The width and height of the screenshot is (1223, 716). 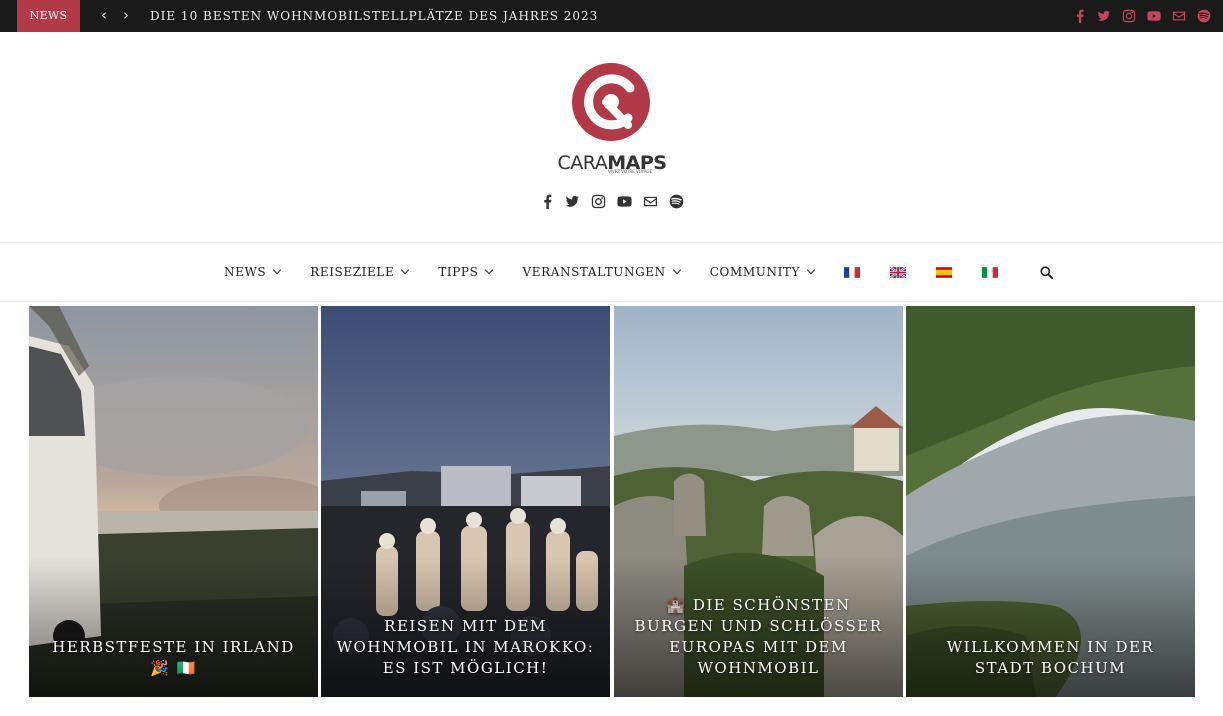 I want to click on nav-item-reiseziele: REISEZIELE, so click(x=360, y=272).